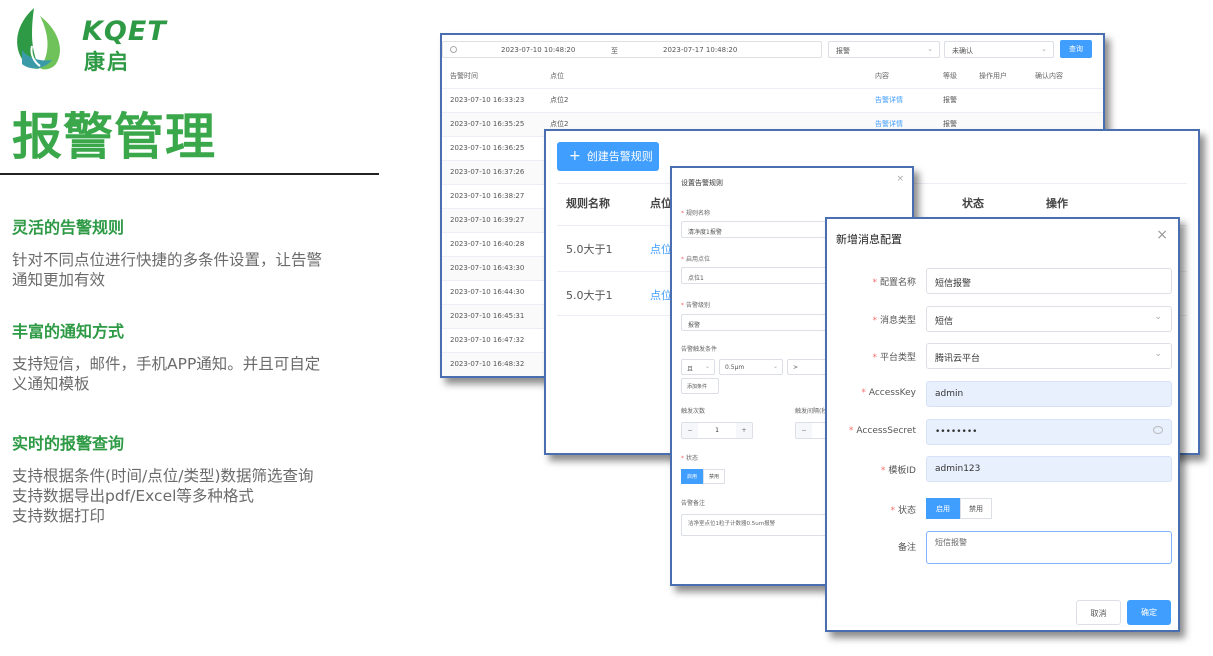 Image resolution: width=1213 pixels, height=656 pixels. Describe the element at coordinates (1065, 76) in the screenshot. I see `col-confirm-content: 确认内容` at that location.